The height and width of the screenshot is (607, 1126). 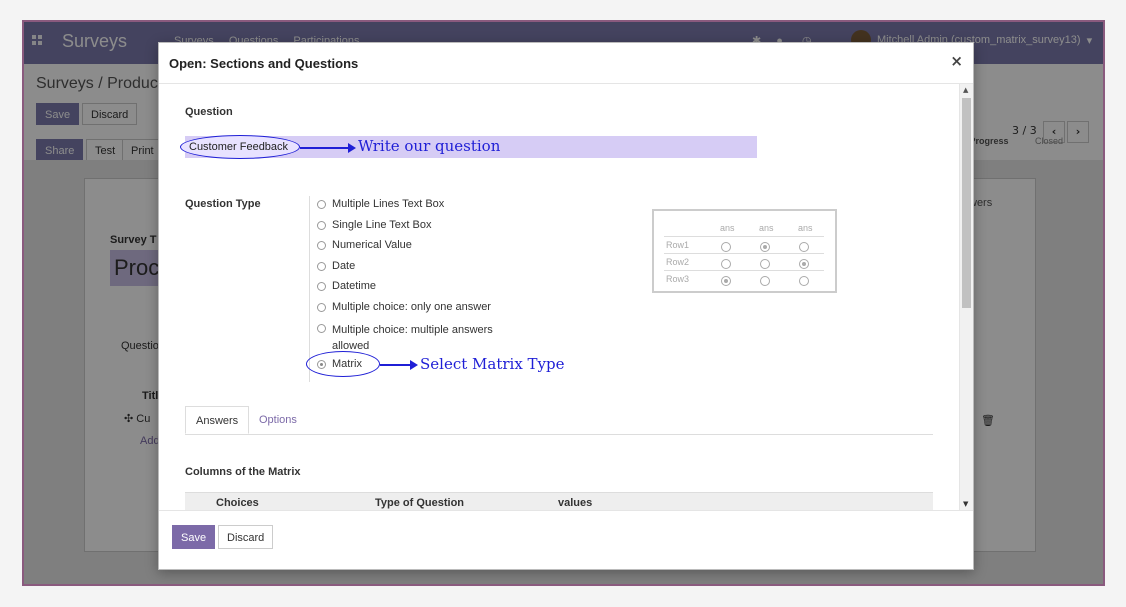 I want to click on dialog-tabs: Answers Options, so click(x=559, y=420).